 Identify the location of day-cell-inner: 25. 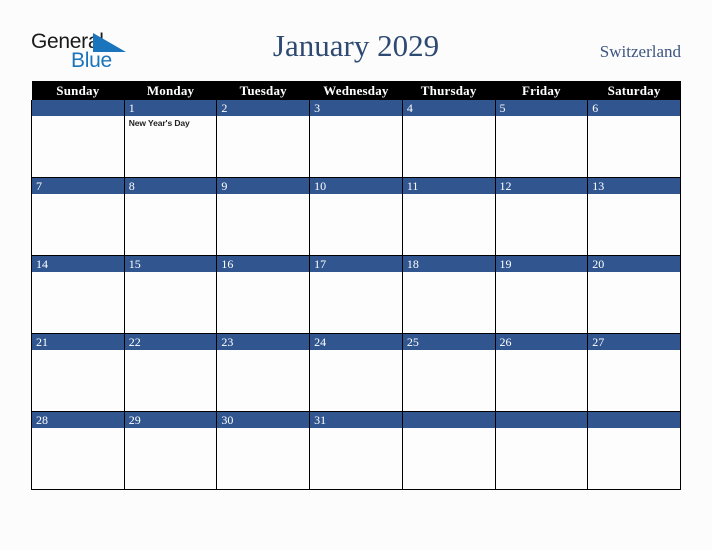
(448, 372).